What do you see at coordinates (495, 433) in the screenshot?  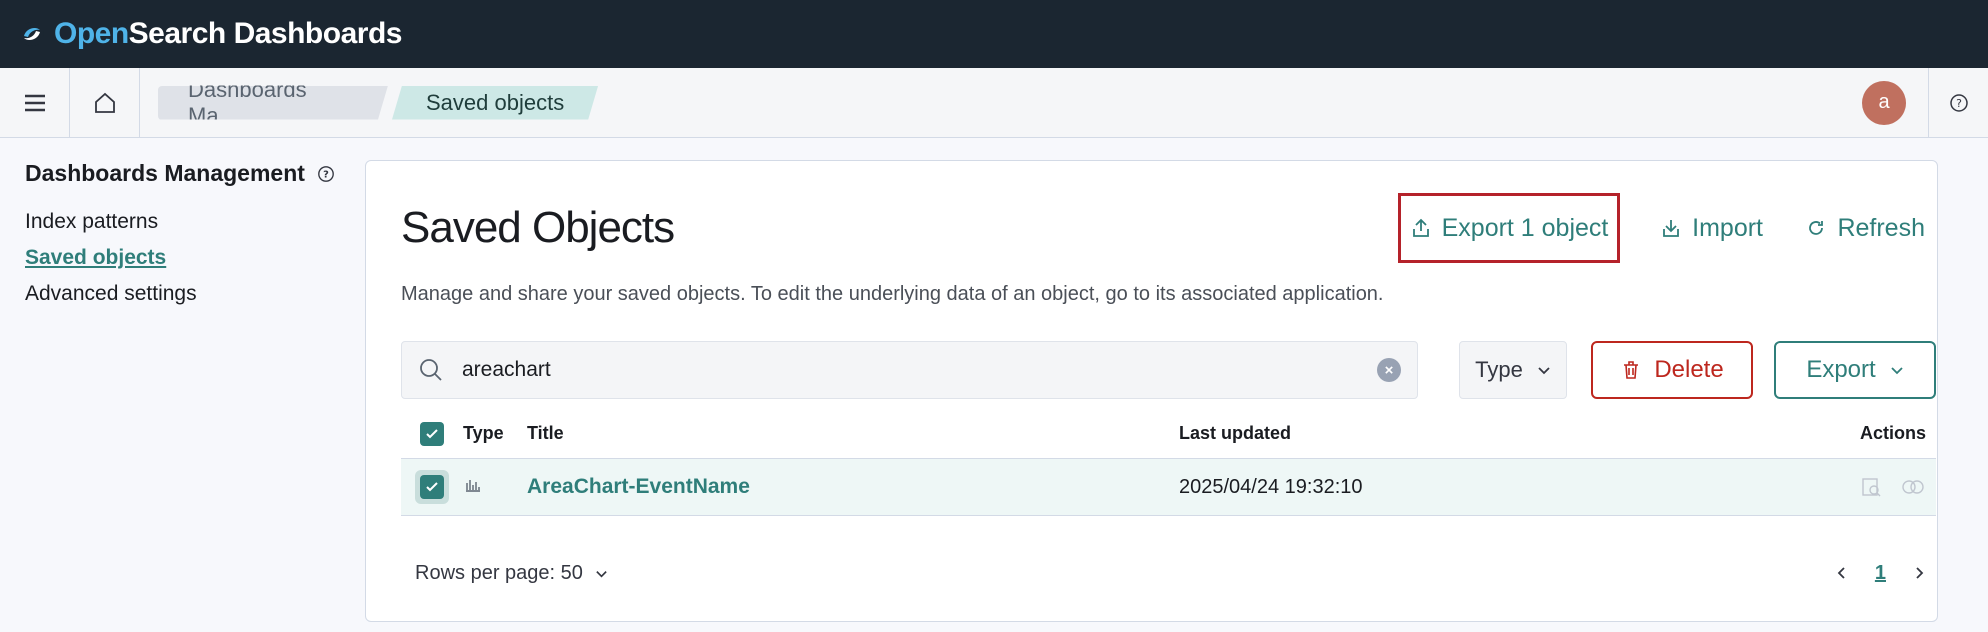 I see `column-type: Type` at bounding box center [495, 433].